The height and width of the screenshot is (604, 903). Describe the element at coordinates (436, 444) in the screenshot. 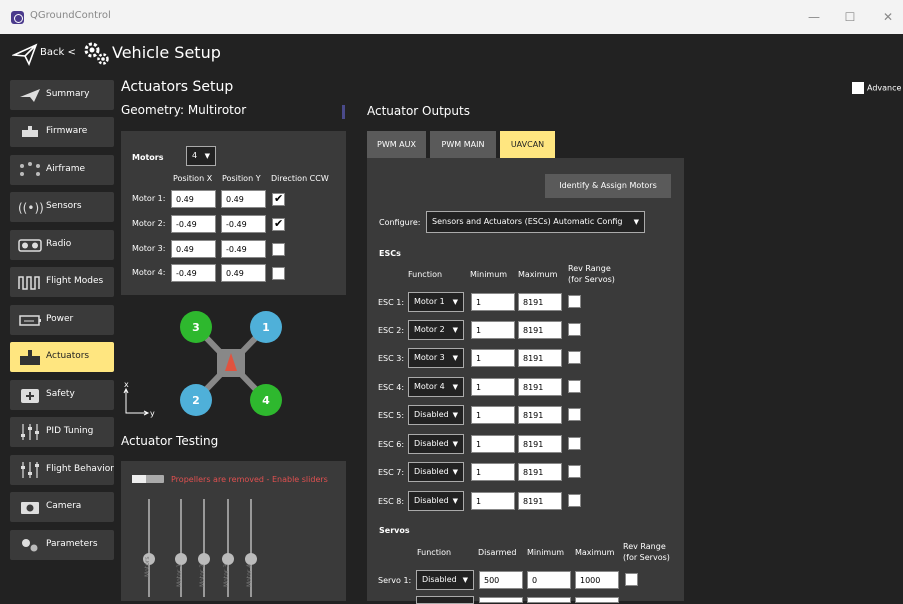

I see `esc-6-function-select: Disabled ▼` at that location.